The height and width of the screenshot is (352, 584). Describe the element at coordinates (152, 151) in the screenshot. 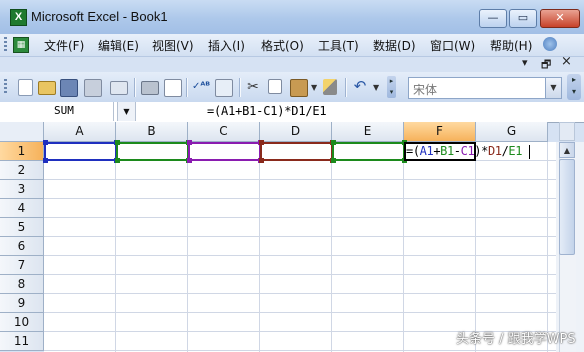

I see `reference-highlight-b1` at that location.